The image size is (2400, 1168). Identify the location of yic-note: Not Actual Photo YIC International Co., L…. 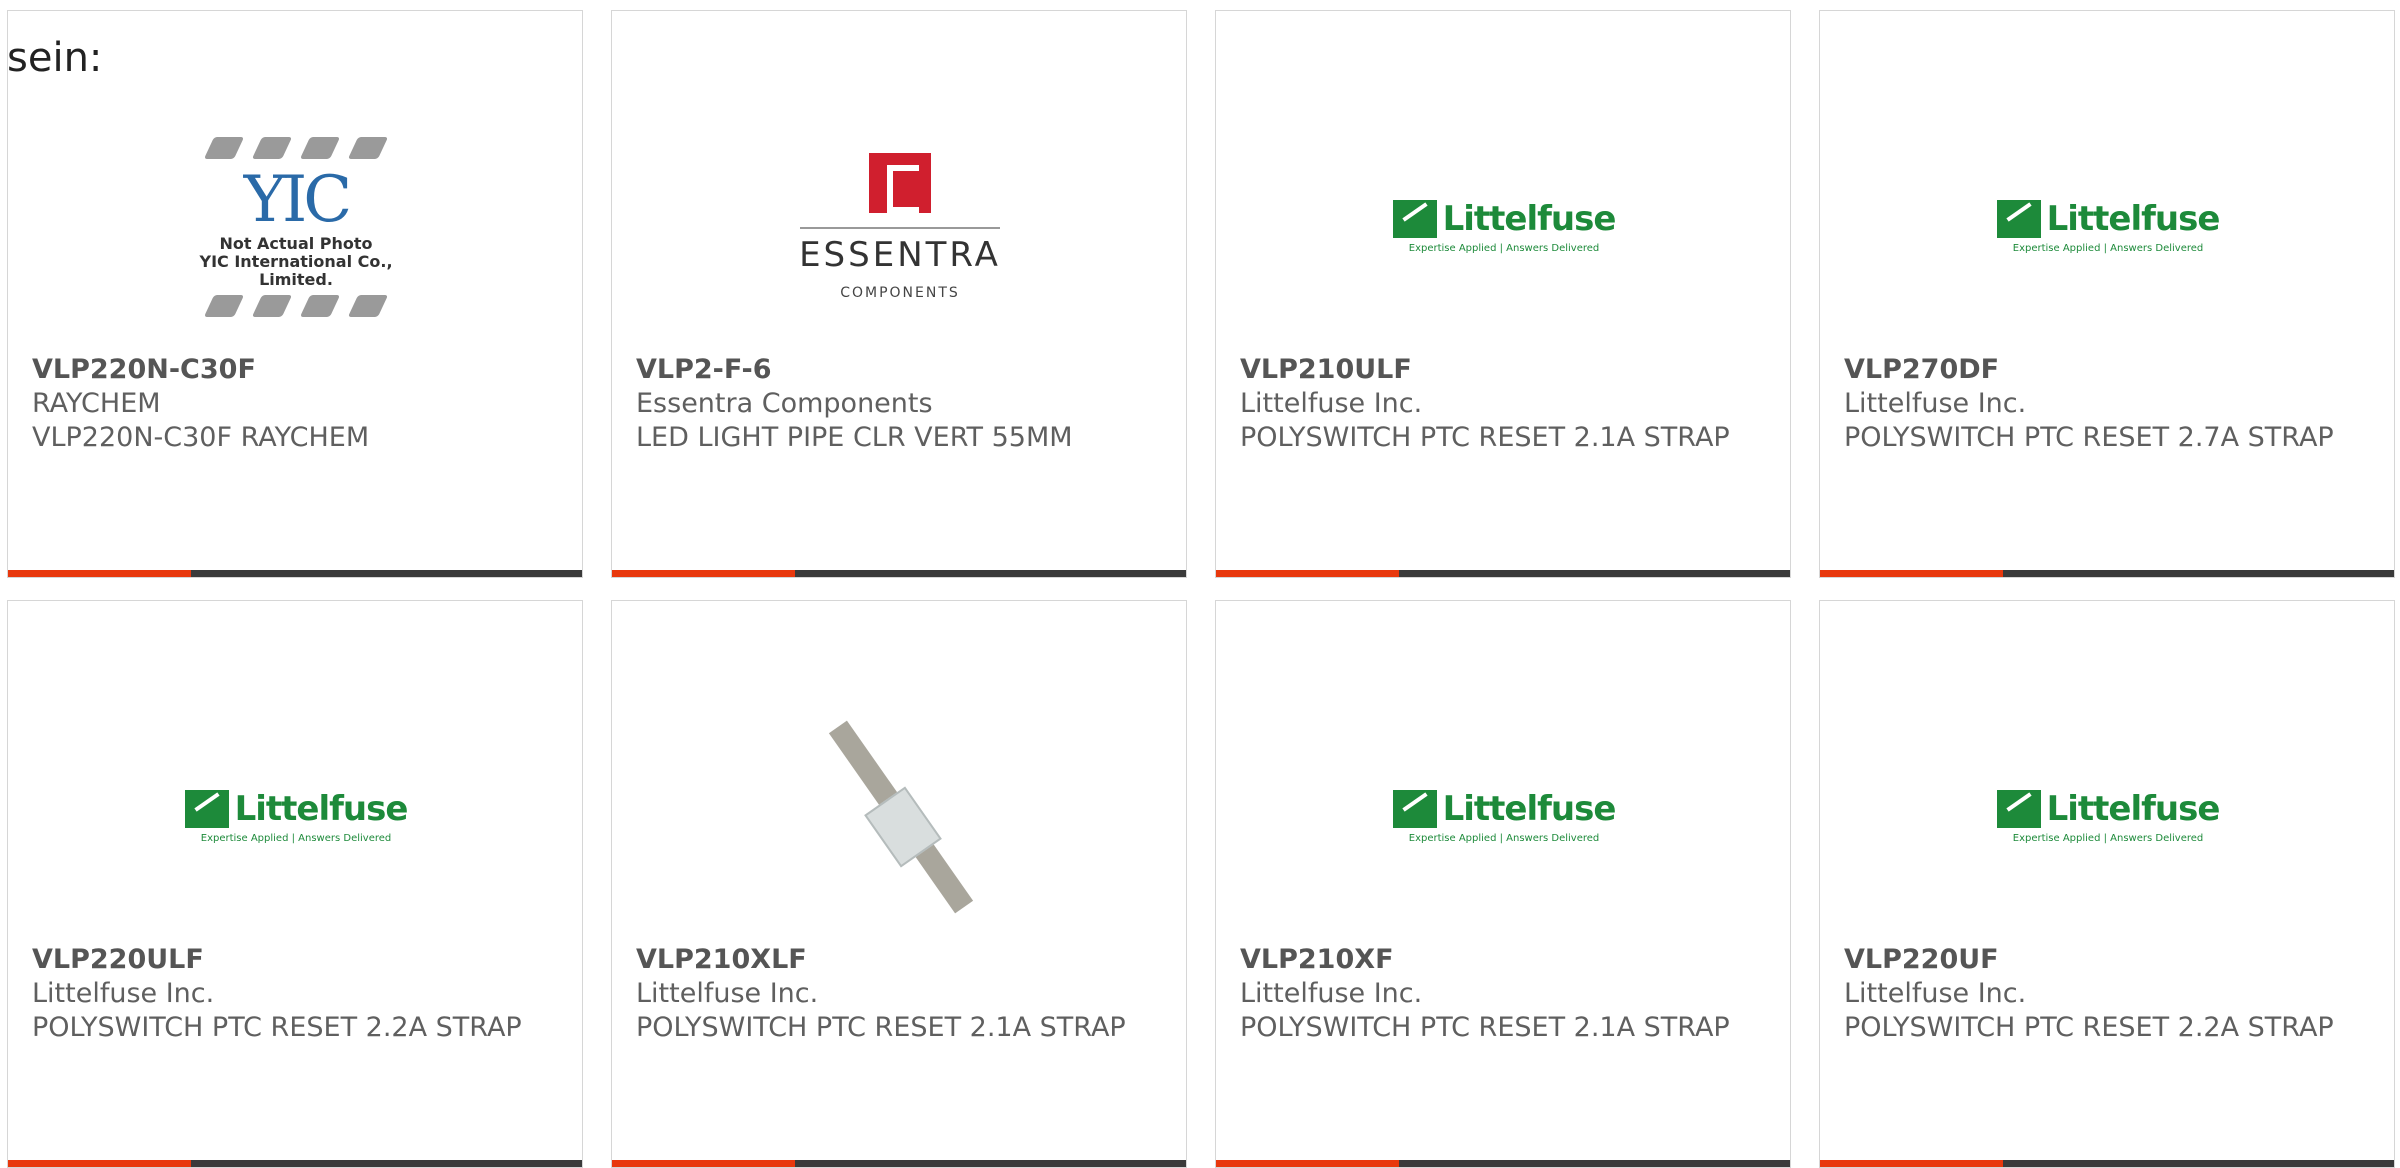
(296, 261).